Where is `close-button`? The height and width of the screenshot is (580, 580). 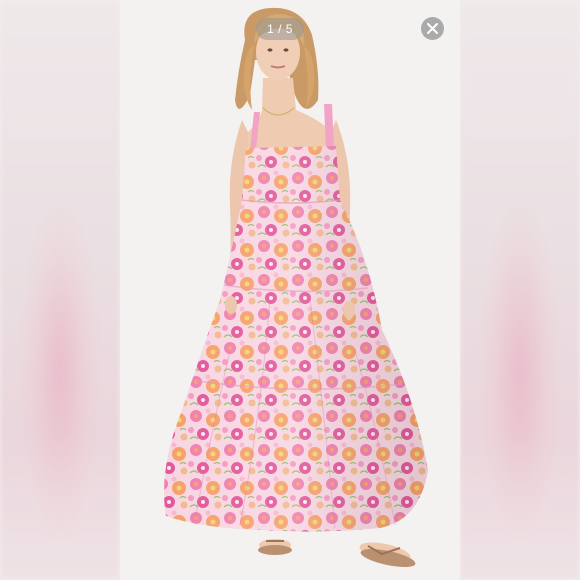 close-button is located at coordinates (432, 28).